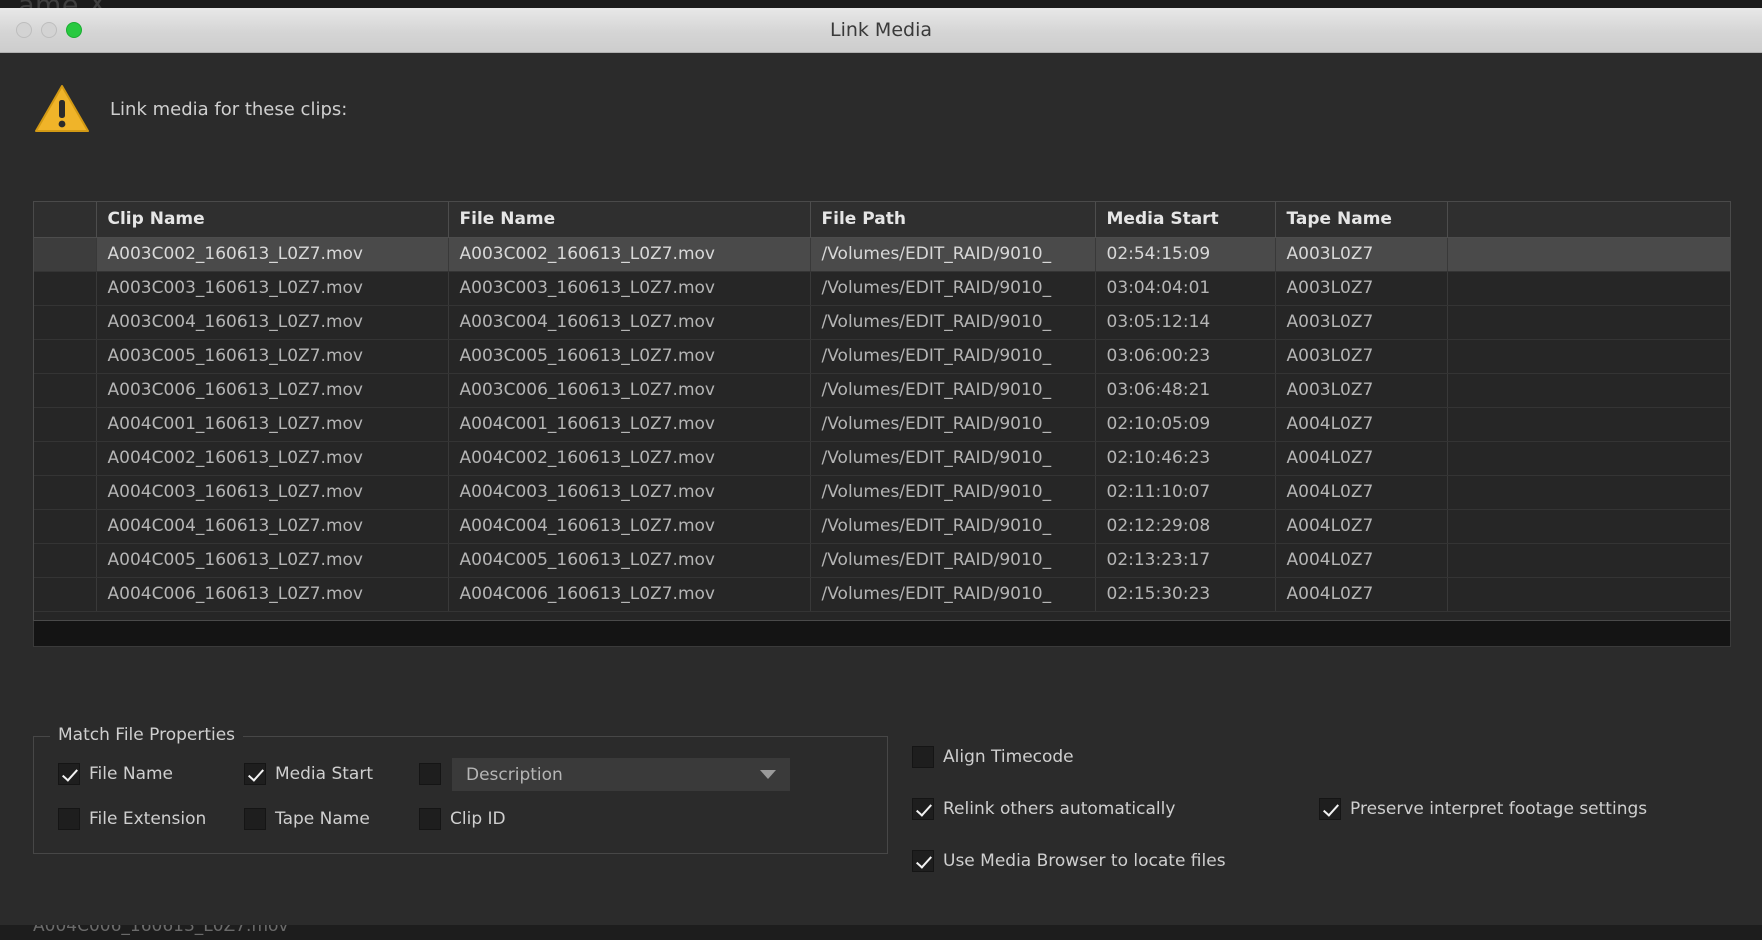 Image resolution: width=1762 pixels, height=940 pixels. I want to click on checkbox-file-extension-box, so click(69, 819).